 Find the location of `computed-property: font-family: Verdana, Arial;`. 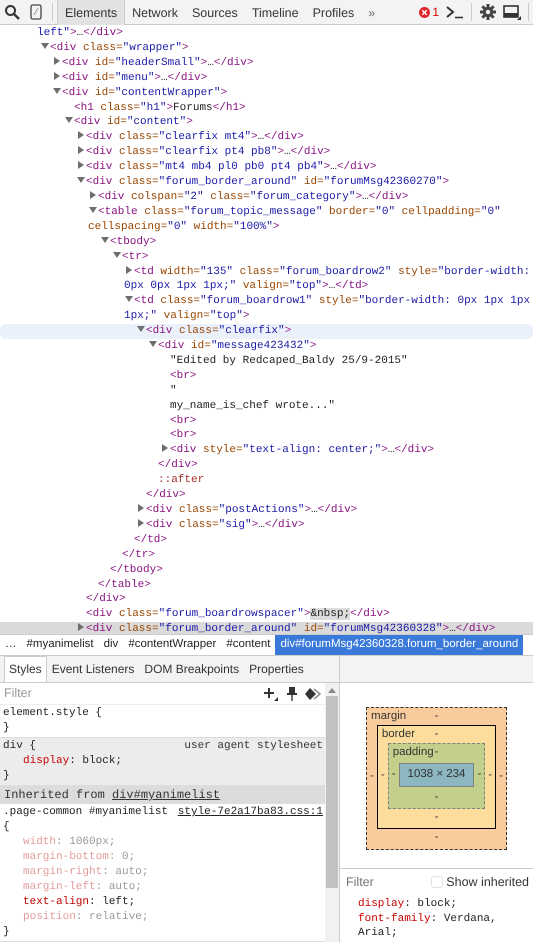

computed-property: font-family: Verdana, Arial; is located at coordinates (443, 926).